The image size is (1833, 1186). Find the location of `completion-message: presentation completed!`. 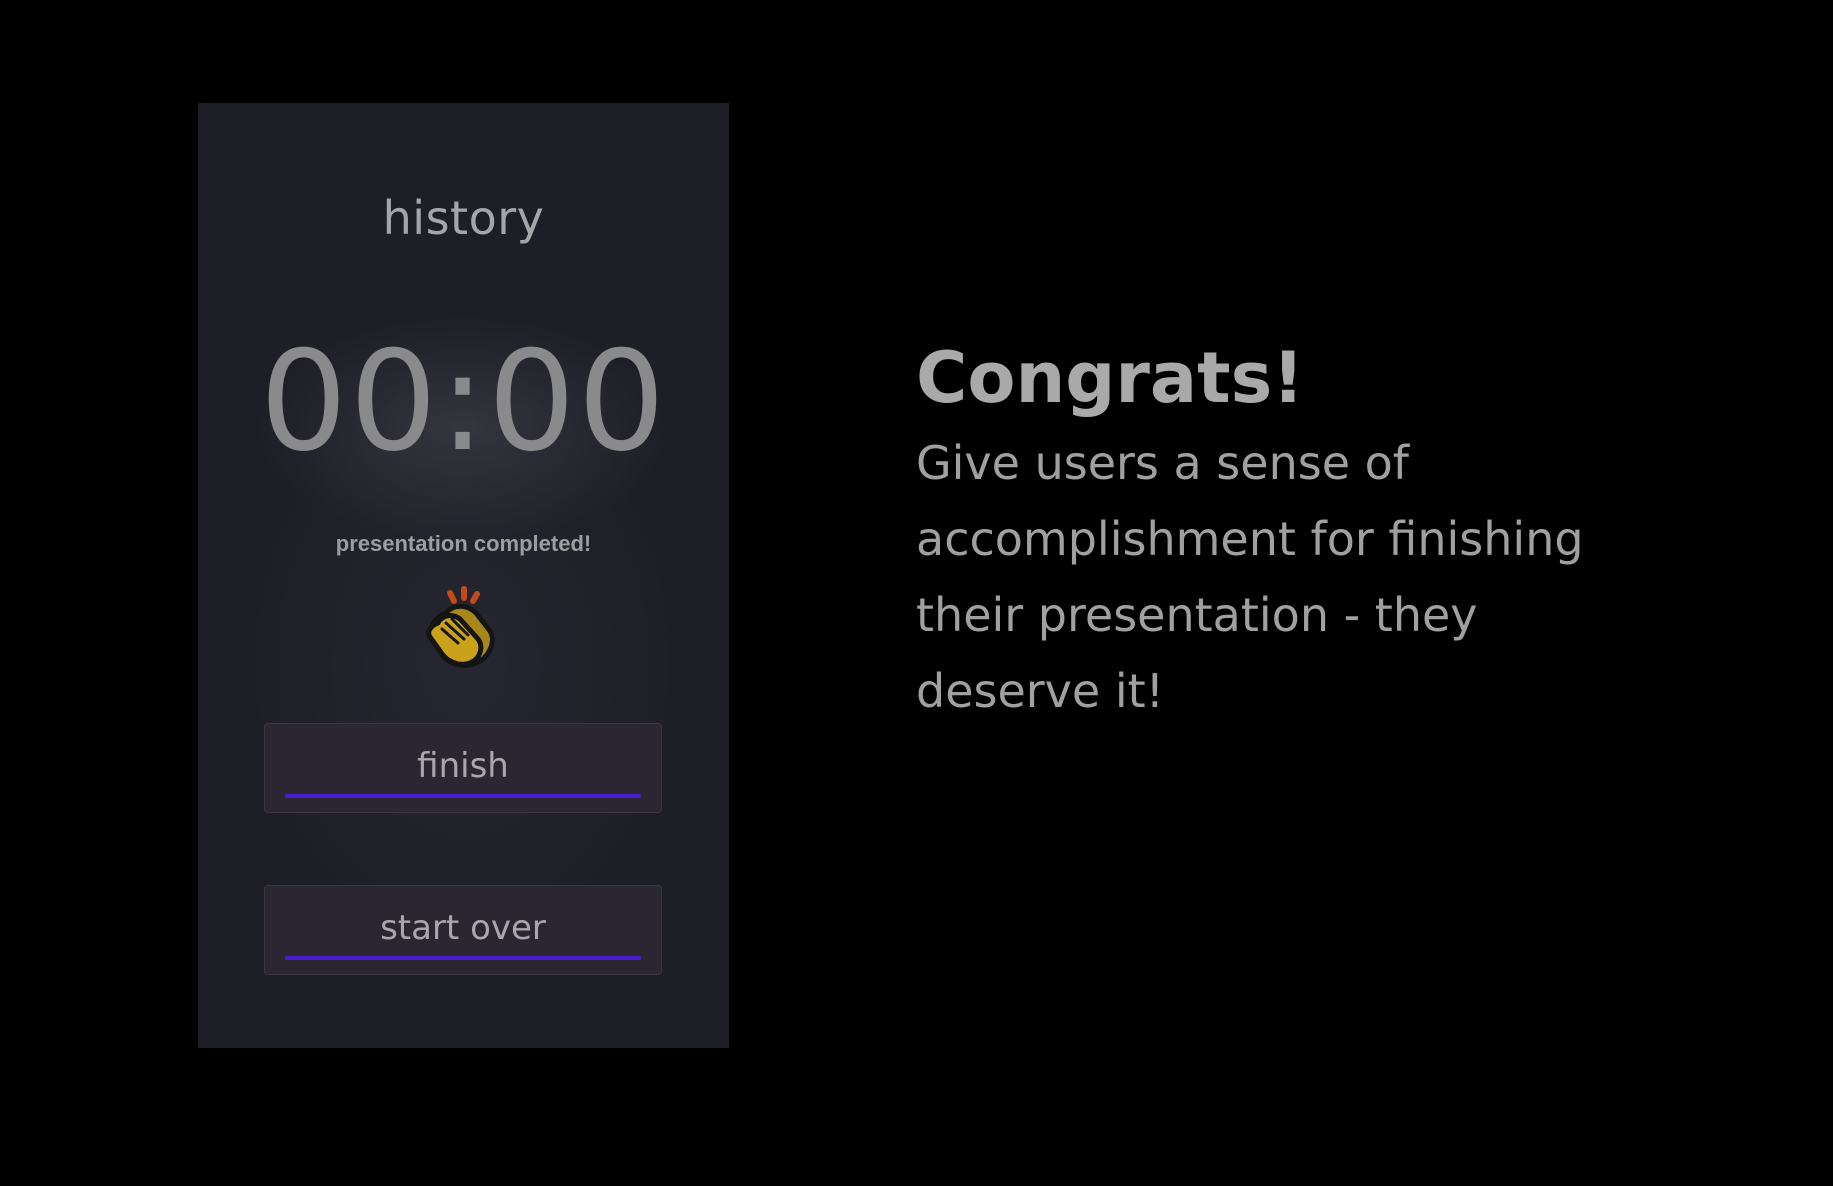

completion-message: presentation completed! is located at coordinates (463, 543).